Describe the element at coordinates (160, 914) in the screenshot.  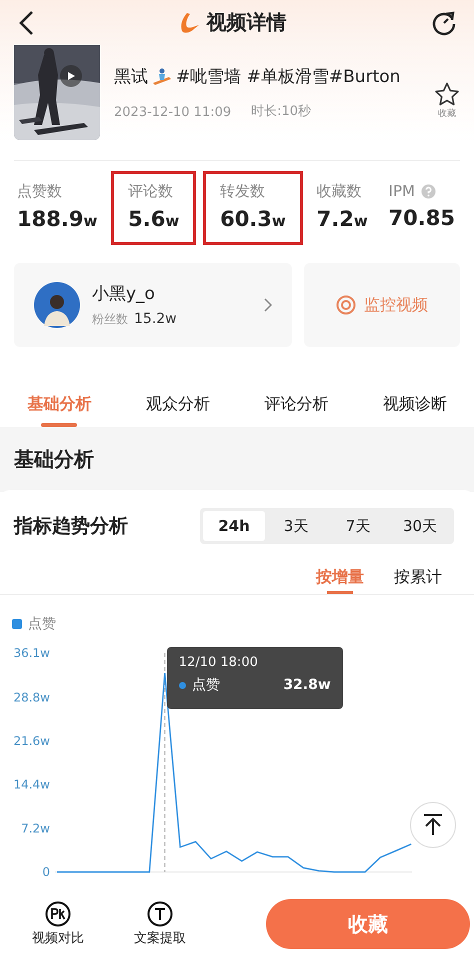
I see `text-icon` at that location.